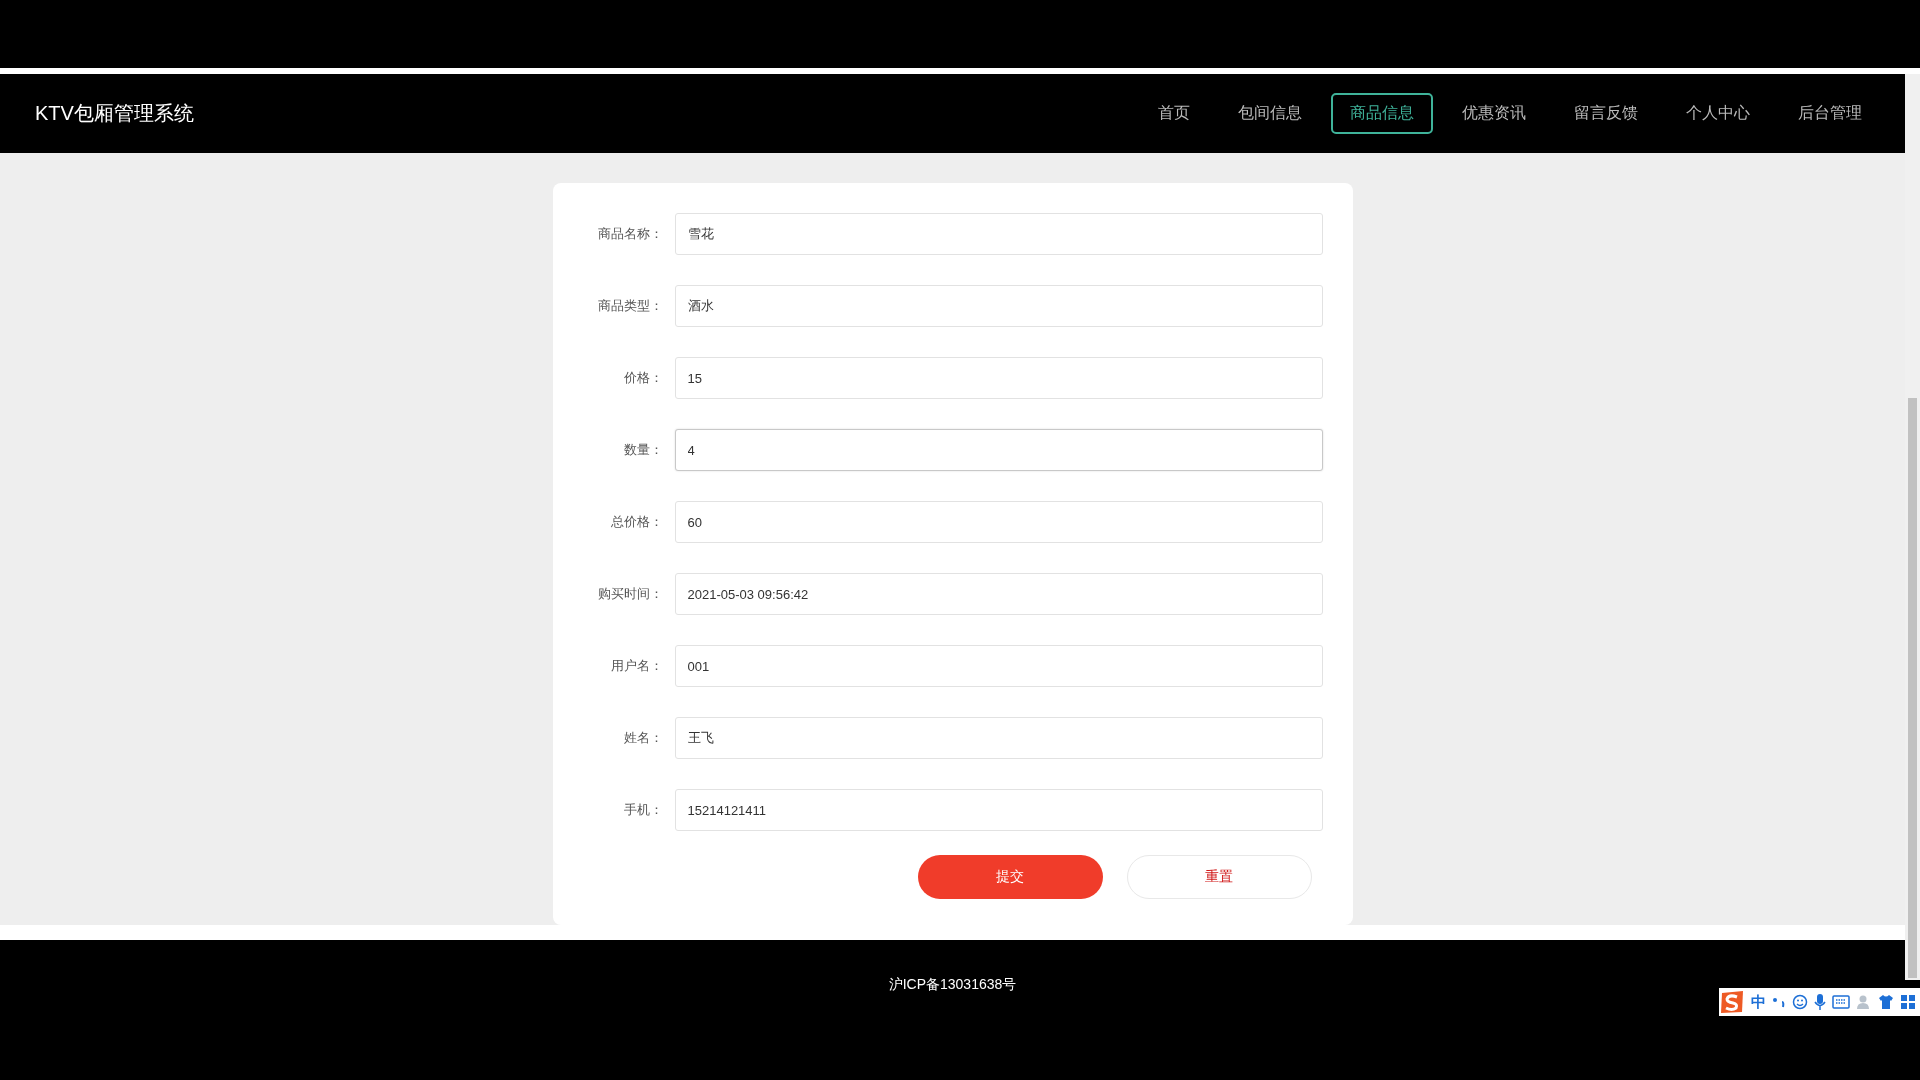 Image resolution: width=1920 pixels, height=1080 pixels. Describe the element at coordinates (1830, 113) in the screenshot. I see `nav-tab: 后台管理` at that location.